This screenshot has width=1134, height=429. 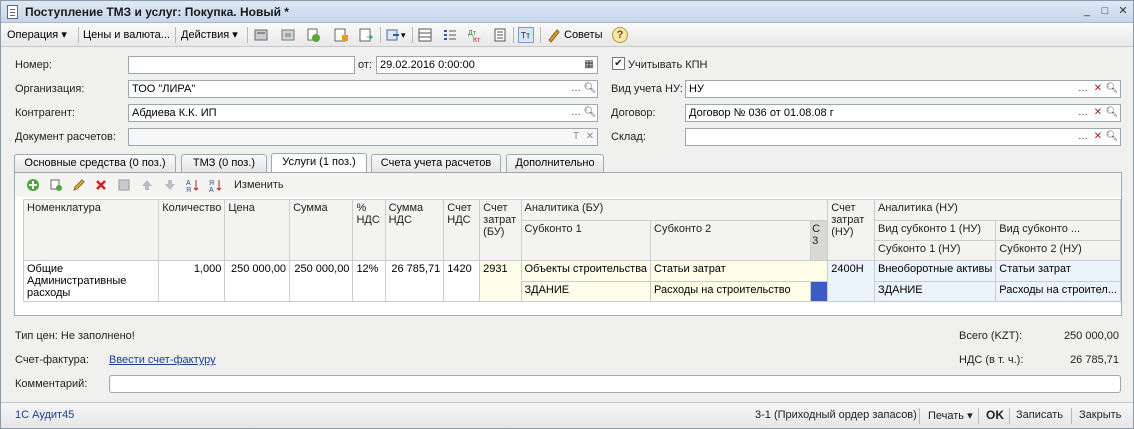 What do you see at coordinates (819, 240) in the screenshot?
I see `header-subkonto-3: С 3` at bounding box center [819, 240].